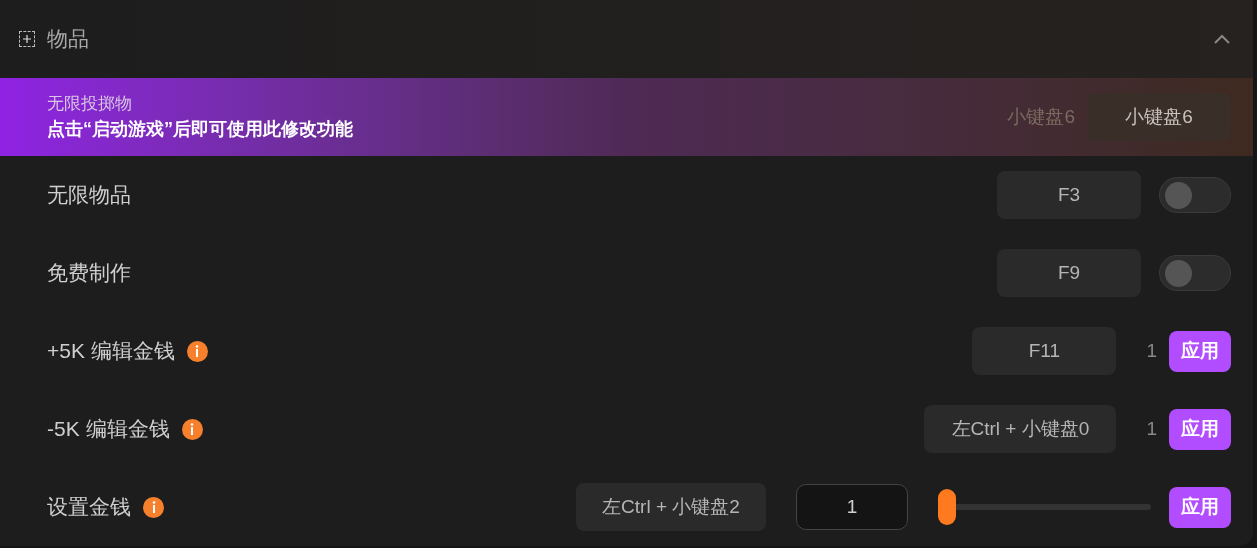 Image resolution: width=1257 pixels, height=548 pixels. Describe the element at coordinates (1020, 429) in the screenshot. I see `hotkey-button: 左Ctrl + 小键盘0` at that location.